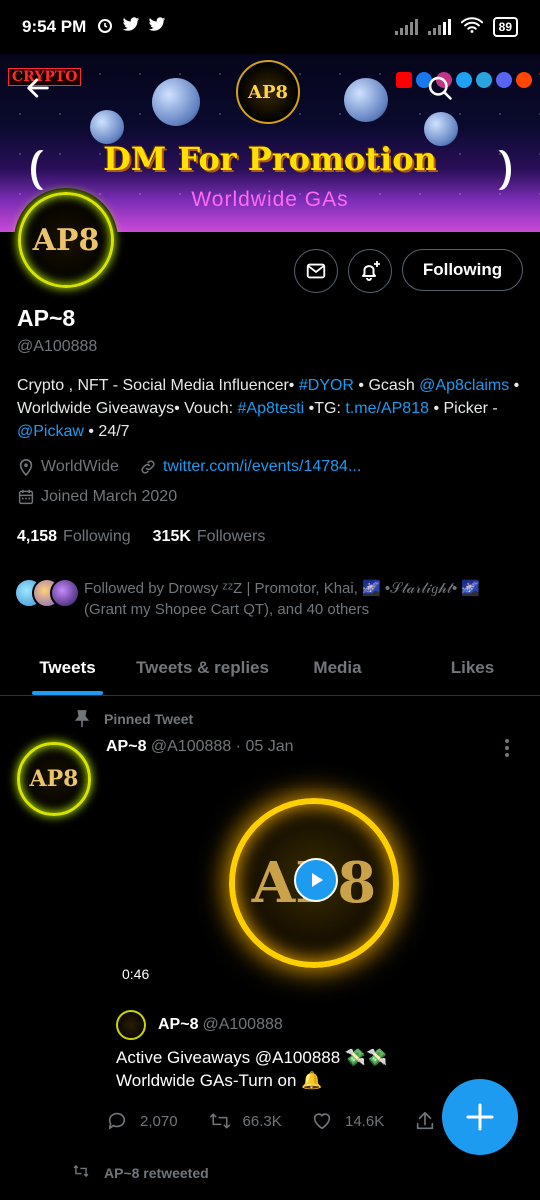  I want to click on quote-author: AP~8, so click(178, 1024).